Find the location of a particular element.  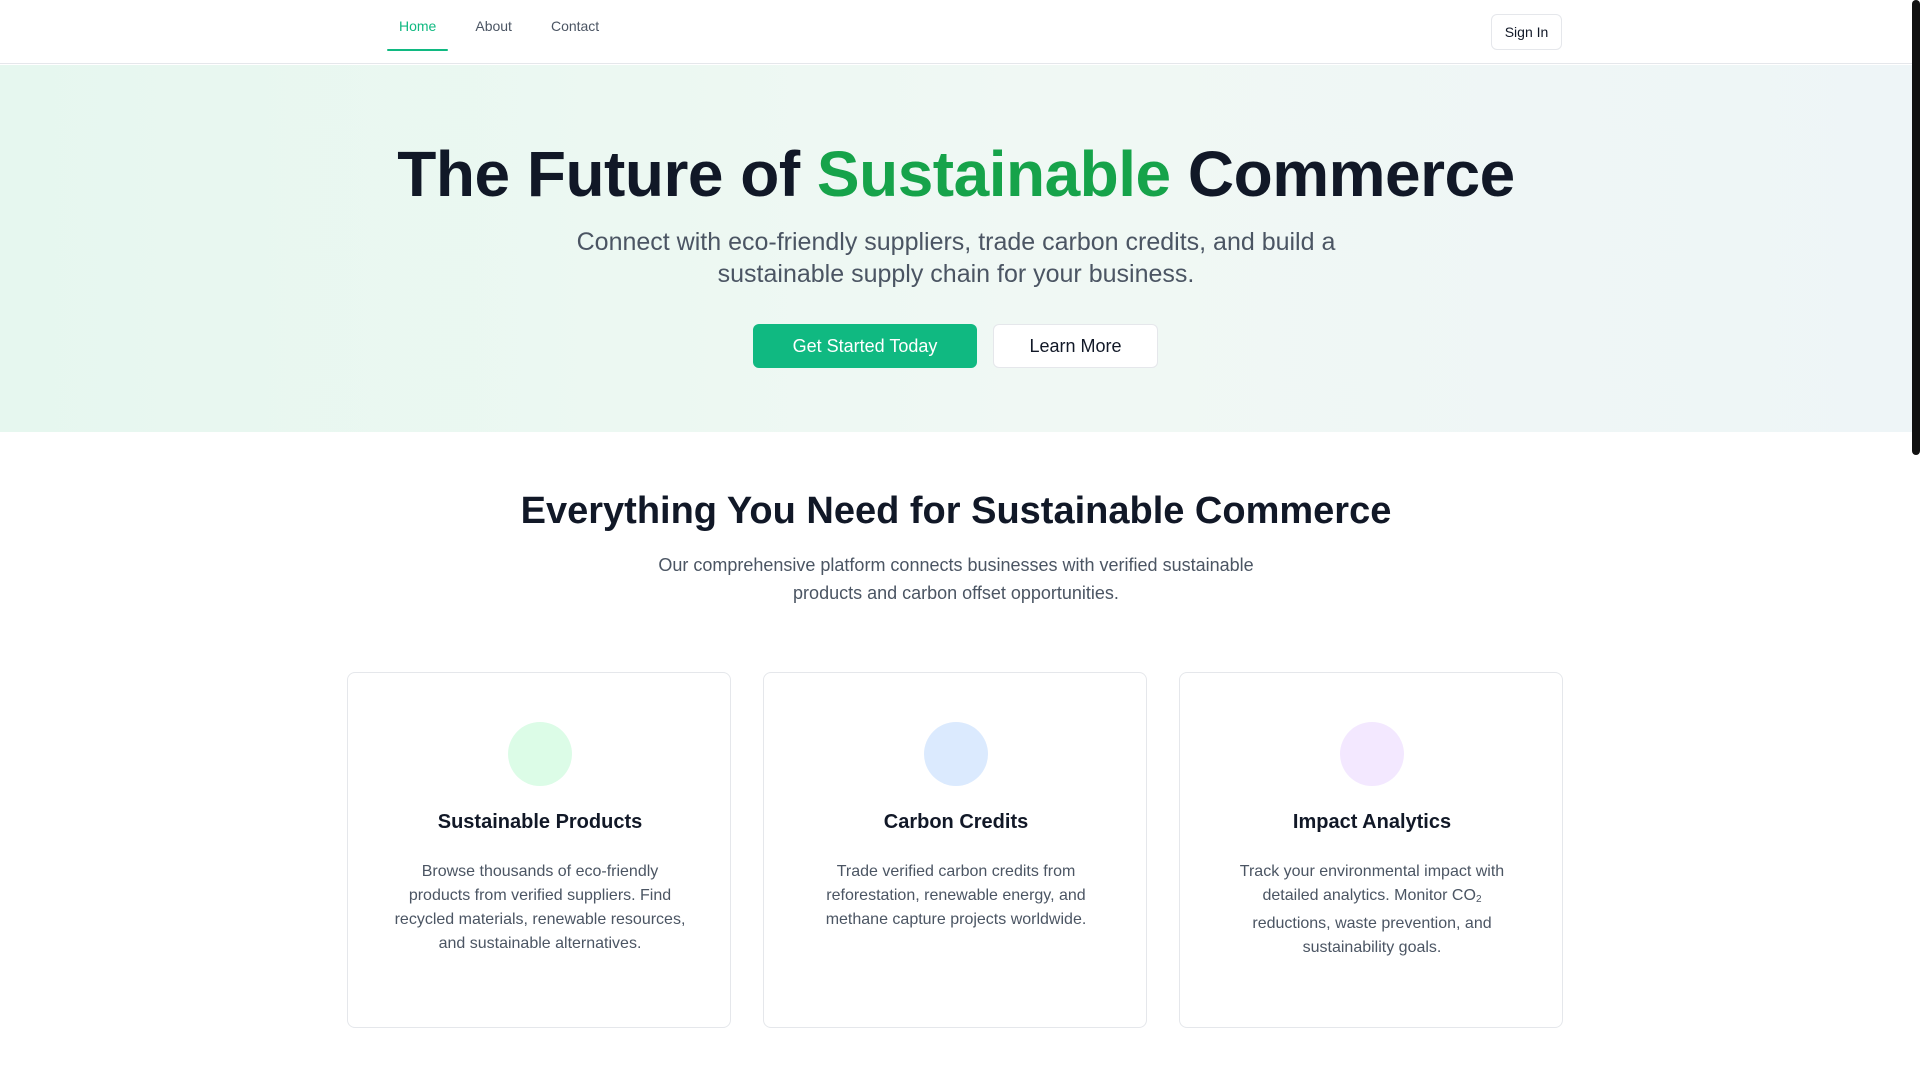

nav-item-home: Home is located at coordinates (418, 25).